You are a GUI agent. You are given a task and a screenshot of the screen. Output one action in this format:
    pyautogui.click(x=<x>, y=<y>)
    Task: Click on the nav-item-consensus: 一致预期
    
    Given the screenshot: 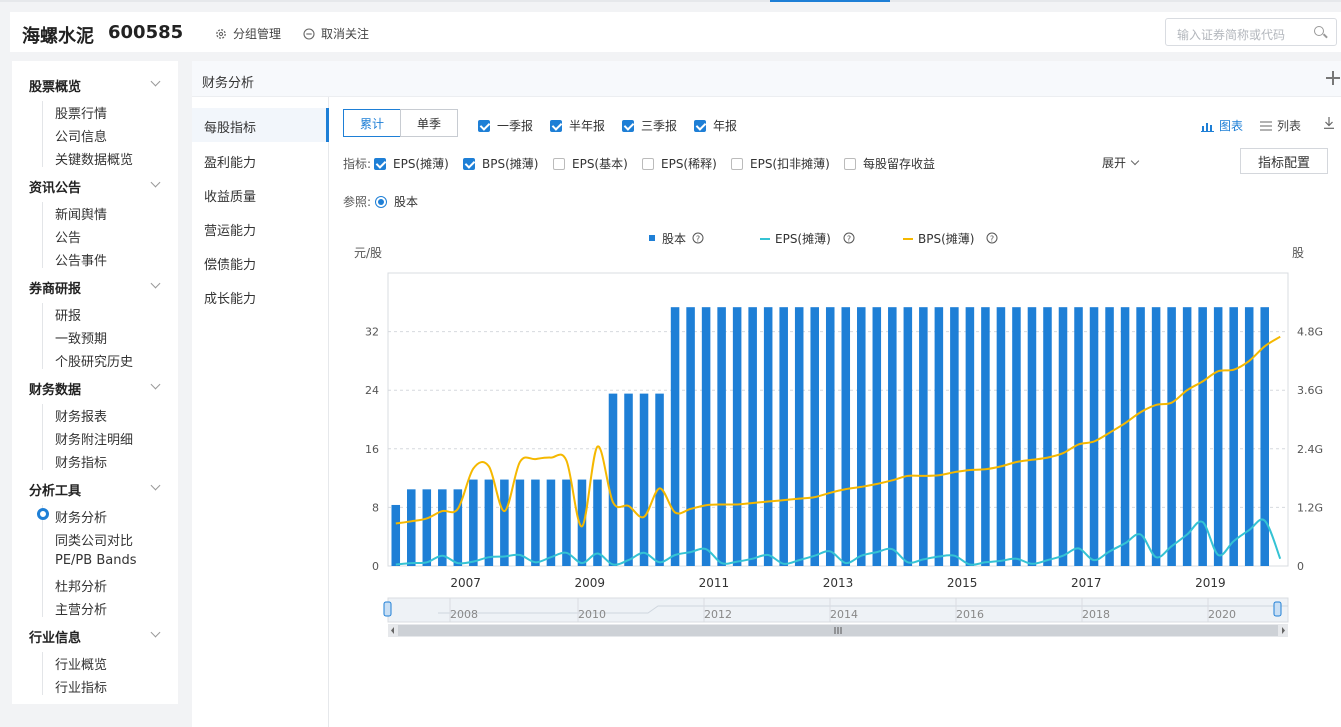 What is the action you would take?
    pyautogui.click(x=81, y=337)
    